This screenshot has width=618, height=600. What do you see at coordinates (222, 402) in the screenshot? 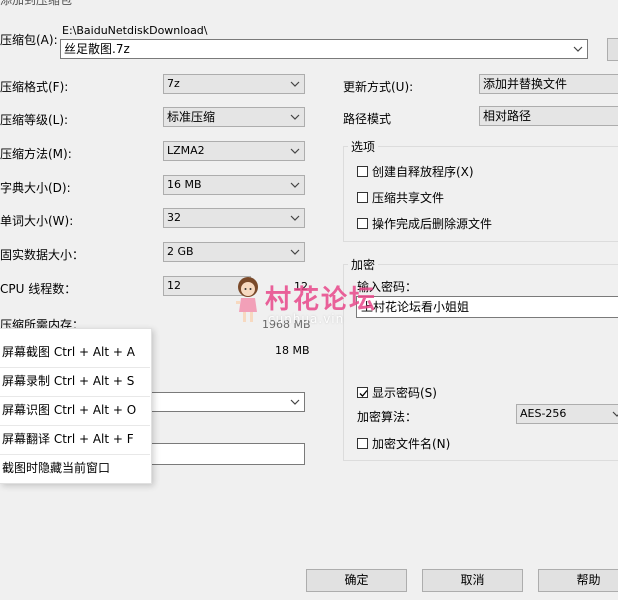
I see `split-volume-select` at bounding box center [222, 402].